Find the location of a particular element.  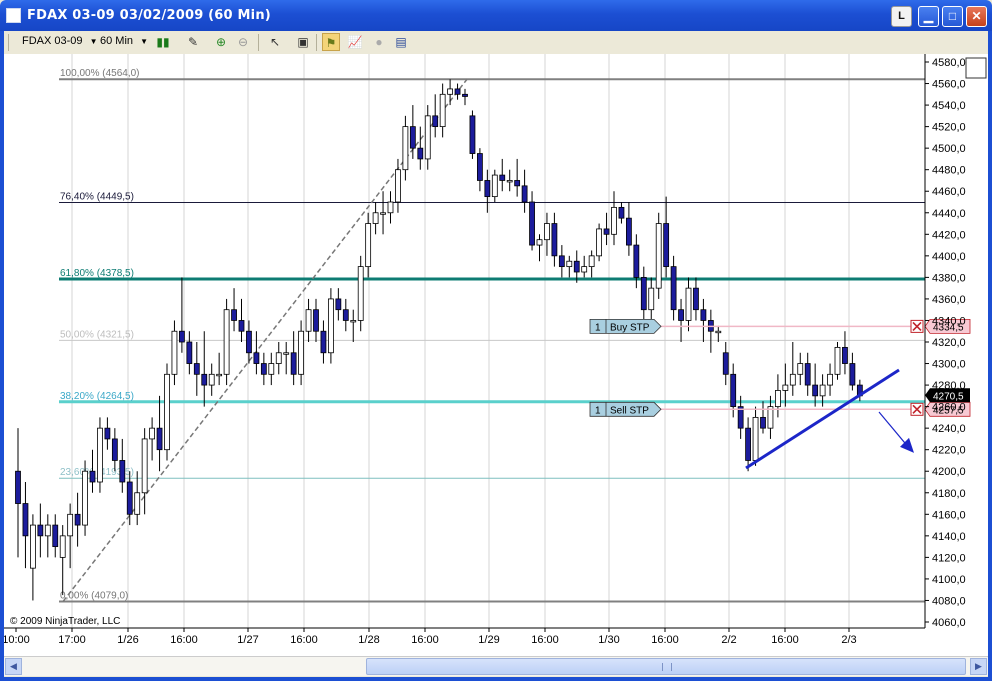

data-box-button: ▣ is located at coordinates (303, 42).